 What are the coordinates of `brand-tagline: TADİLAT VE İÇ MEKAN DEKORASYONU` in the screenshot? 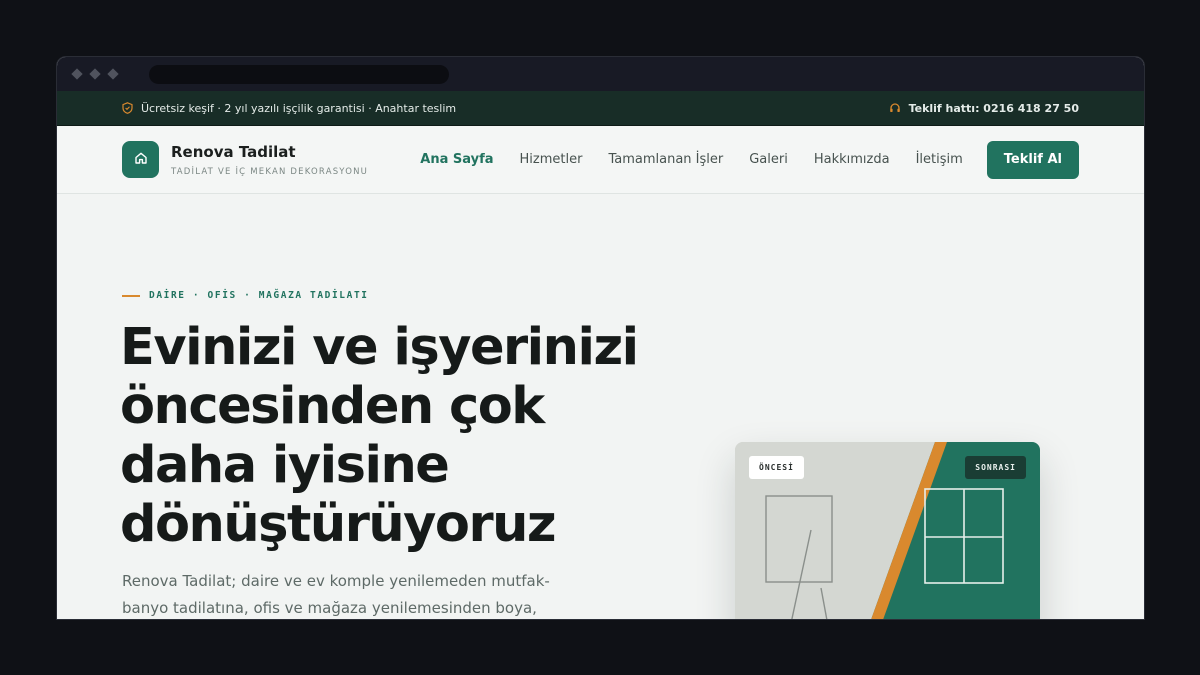 It's located at (270, 171).